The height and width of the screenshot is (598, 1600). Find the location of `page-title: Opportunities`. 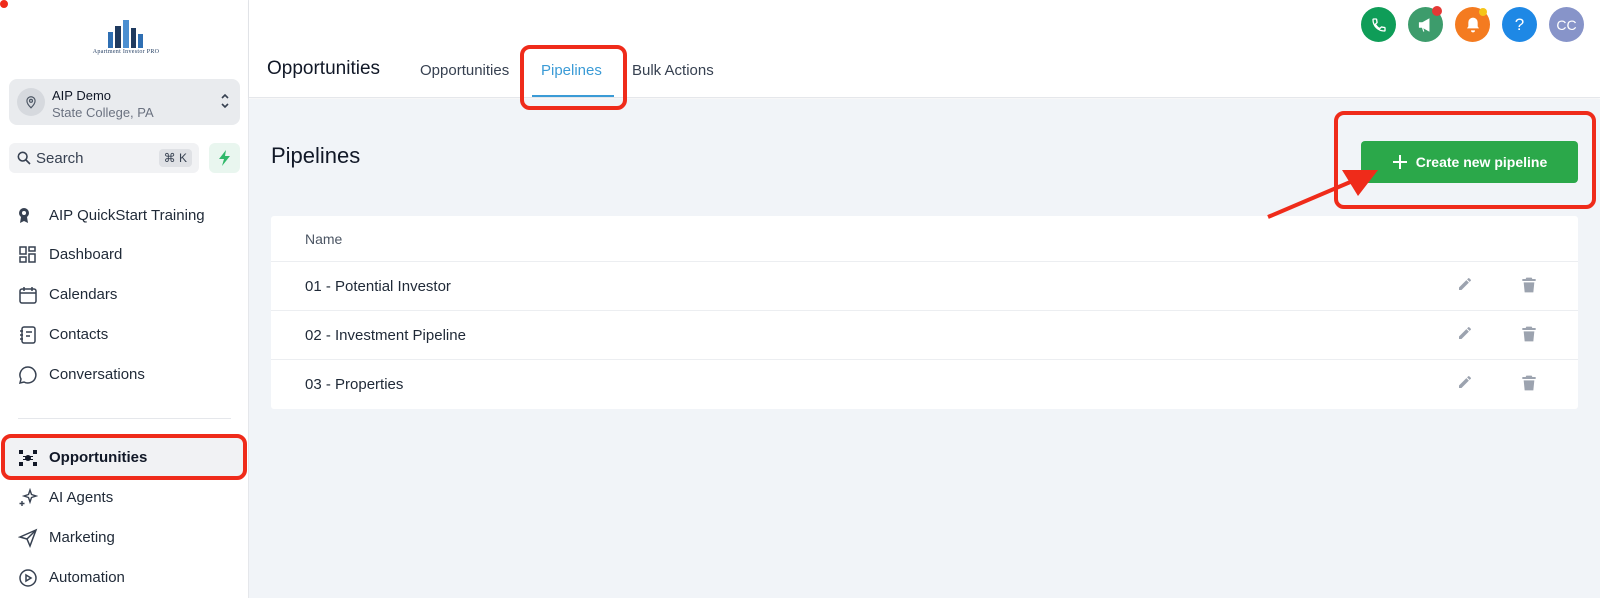

page-title: Opportunities is located at coordinates (324, 68).